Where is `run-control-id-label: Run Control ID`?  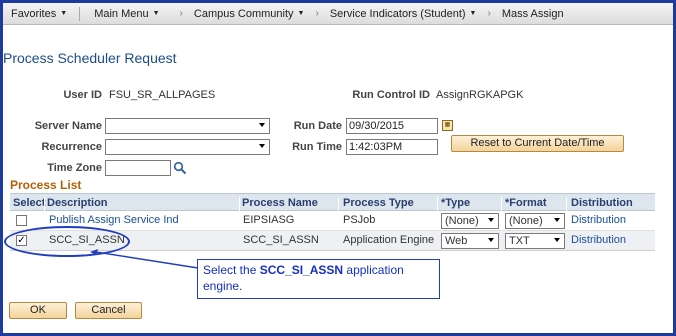 run-control-id-label: Run Control ID is located at coordinates (391, 95).